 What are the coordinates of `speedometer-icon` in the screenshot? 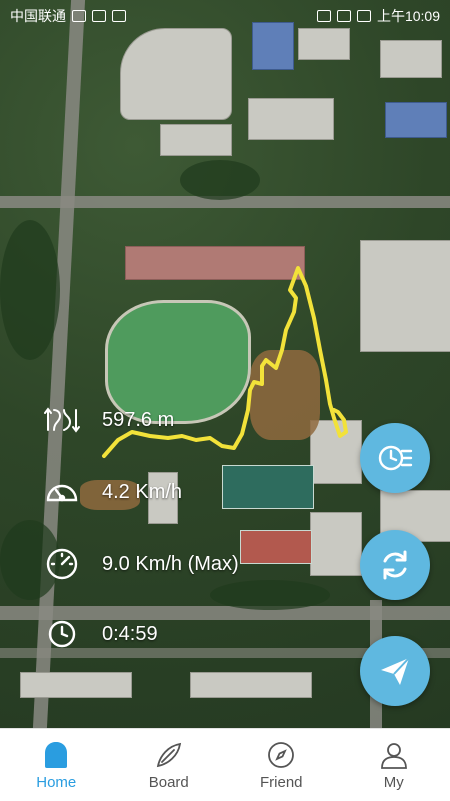 It's located at (62, 492).